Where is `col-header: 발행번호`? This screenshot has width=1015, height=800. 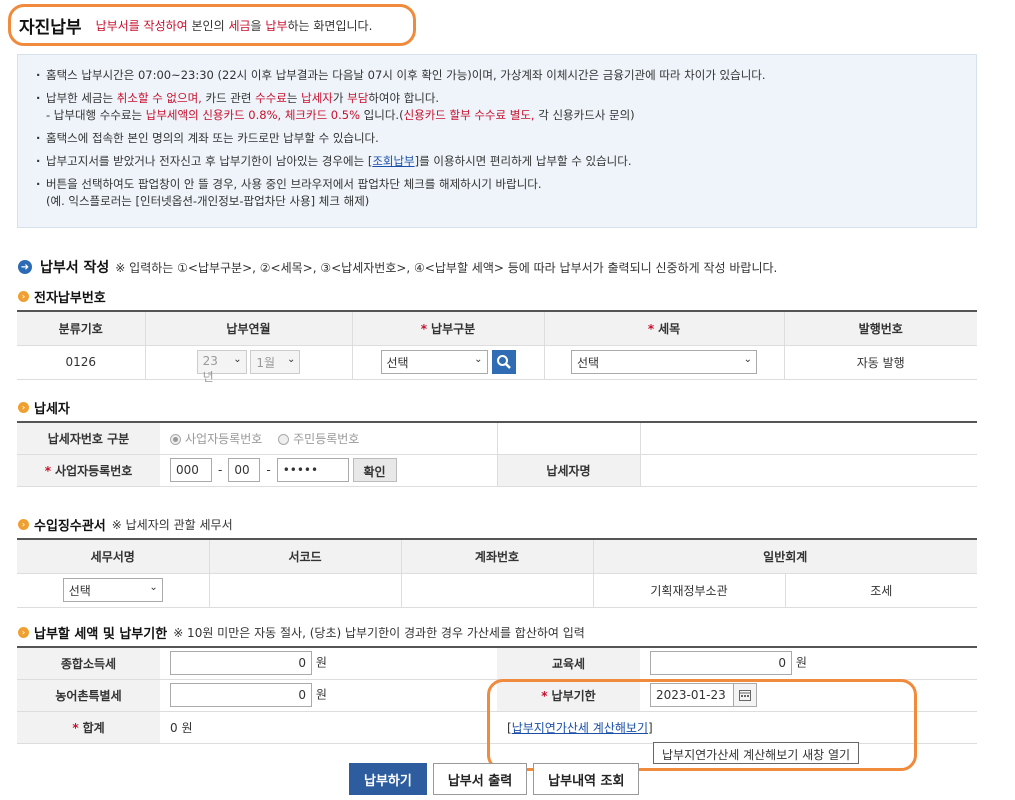
col-header: 발행번호 is located at coordinates (880, 328).